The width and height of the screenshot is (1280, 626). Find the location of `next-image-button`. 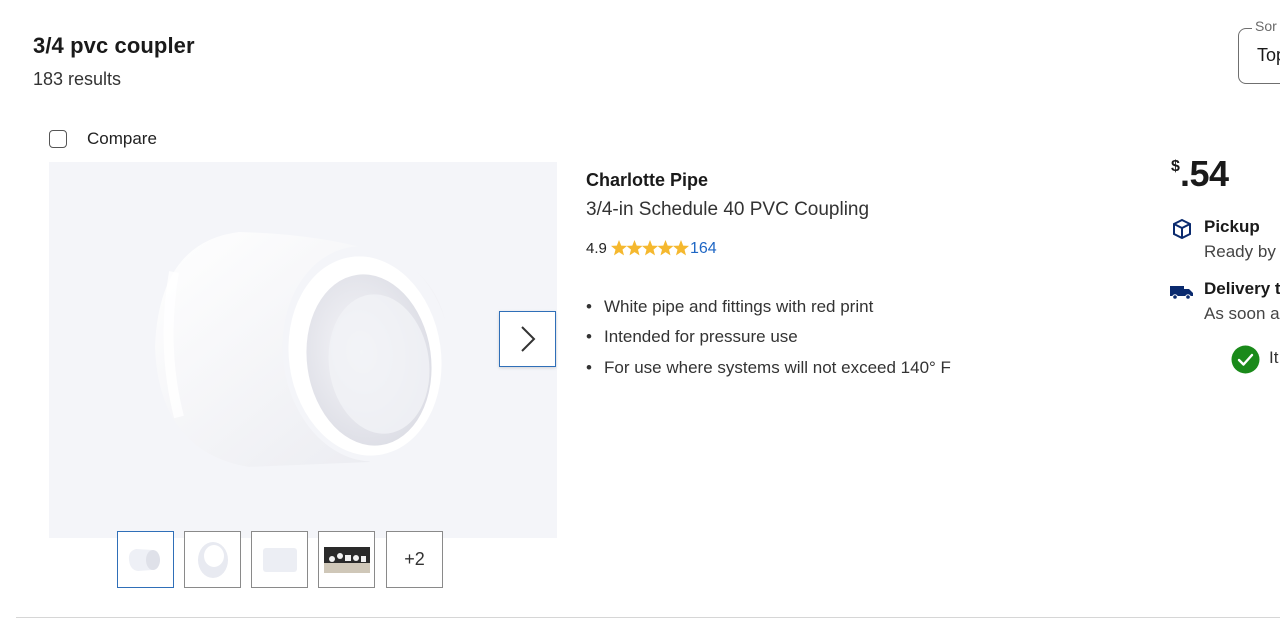

next-image-button is located at coordinates (527, 339).